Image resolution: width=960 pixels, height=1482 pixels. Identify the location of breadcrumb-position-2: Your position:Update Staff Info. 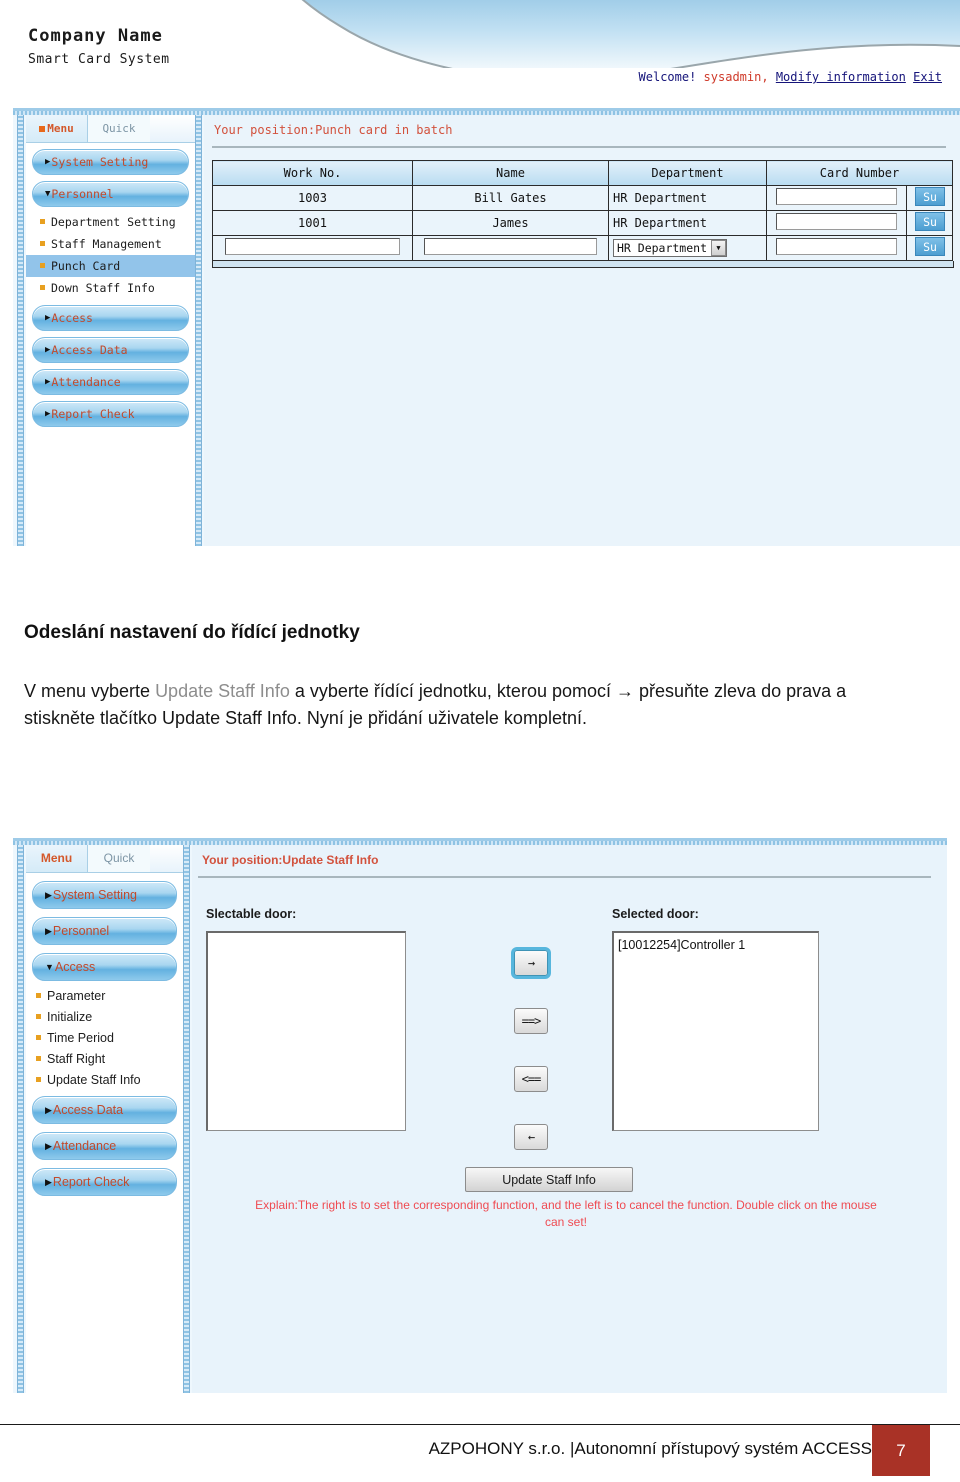
(290, 860).